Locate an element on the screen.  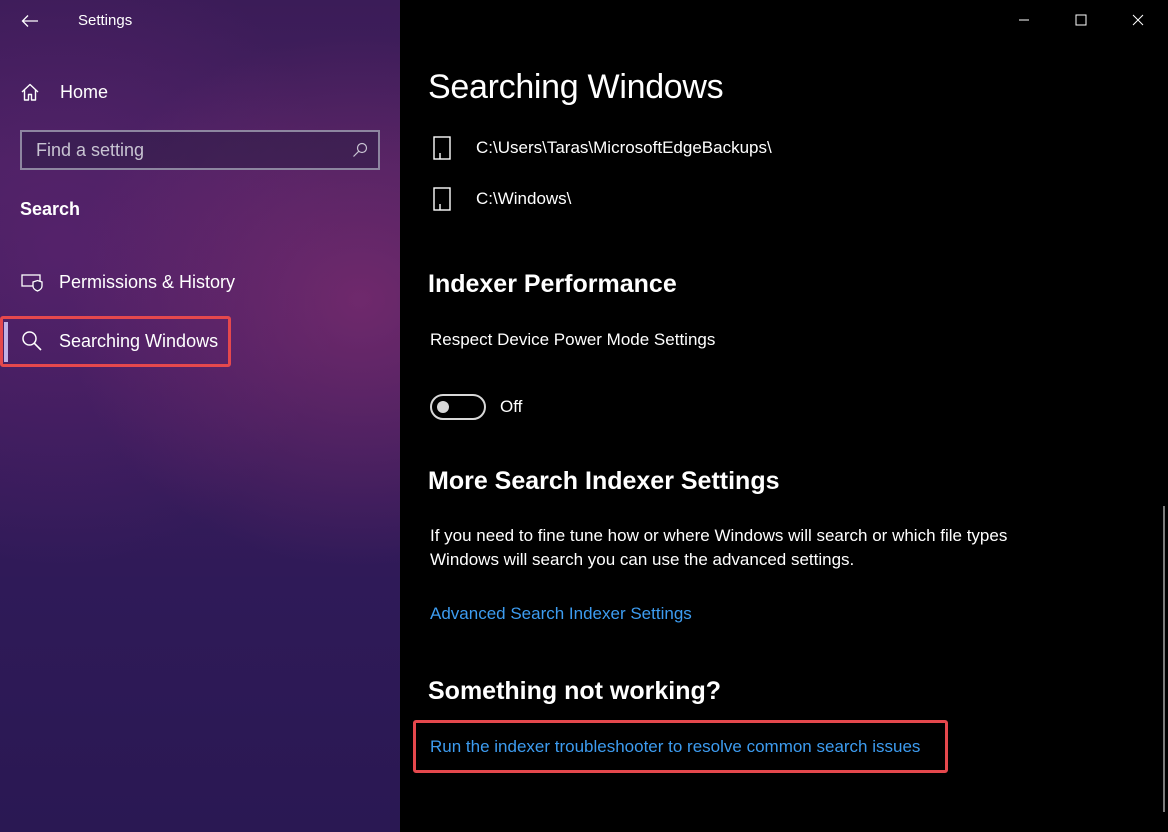
scrollbar is located at coordinates (1164, 659).